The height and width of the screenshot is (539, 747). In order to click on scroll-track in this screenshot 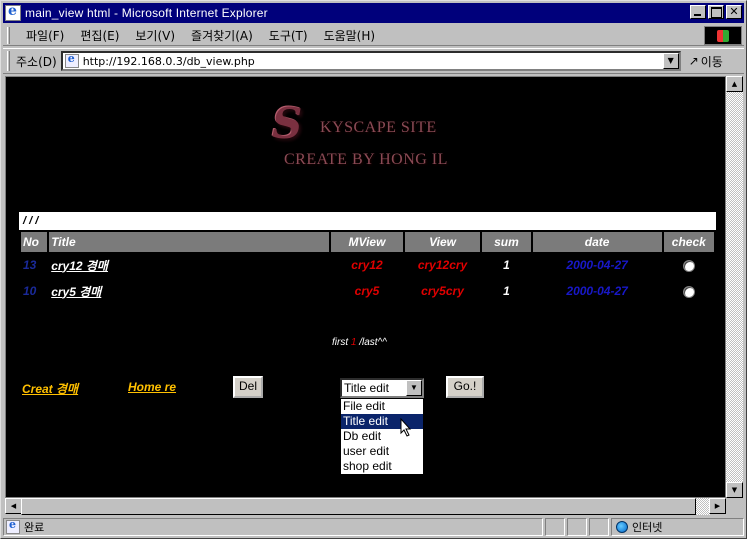, I will do `click(734, 287)`.